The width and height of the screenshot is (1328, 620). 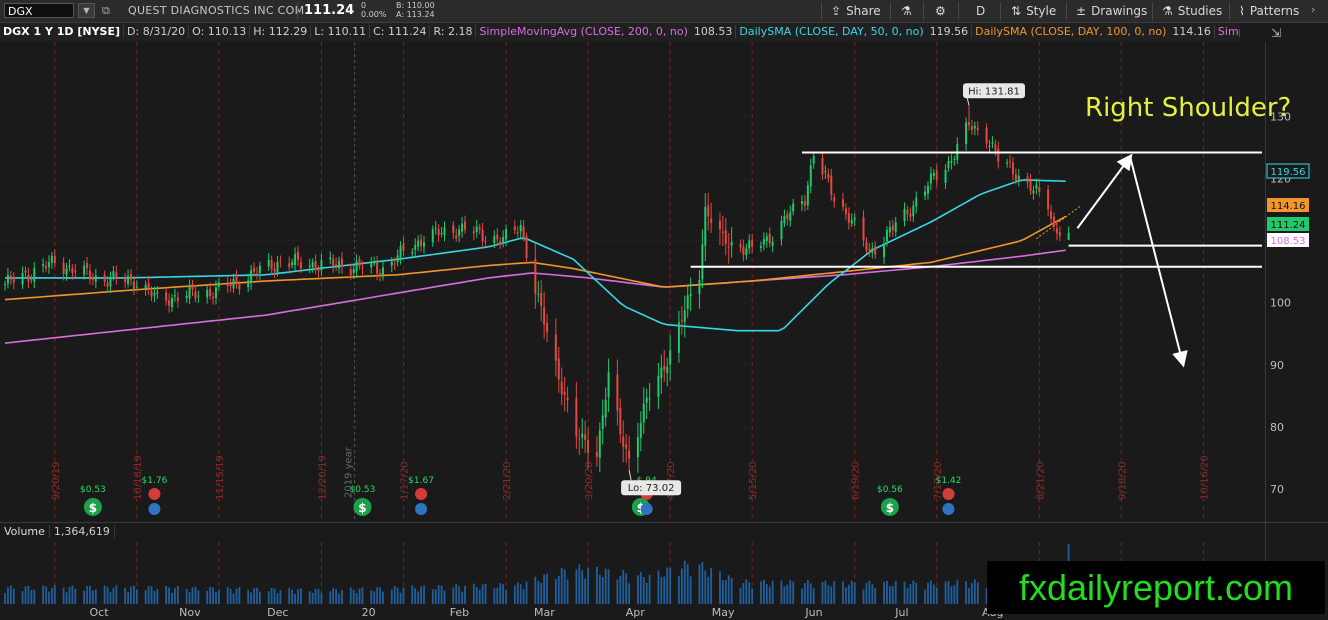 What do you see at coordinates (943, 11) in the screenshot?
I see `settings-button: ⚙` at bounding box center [943, 11].